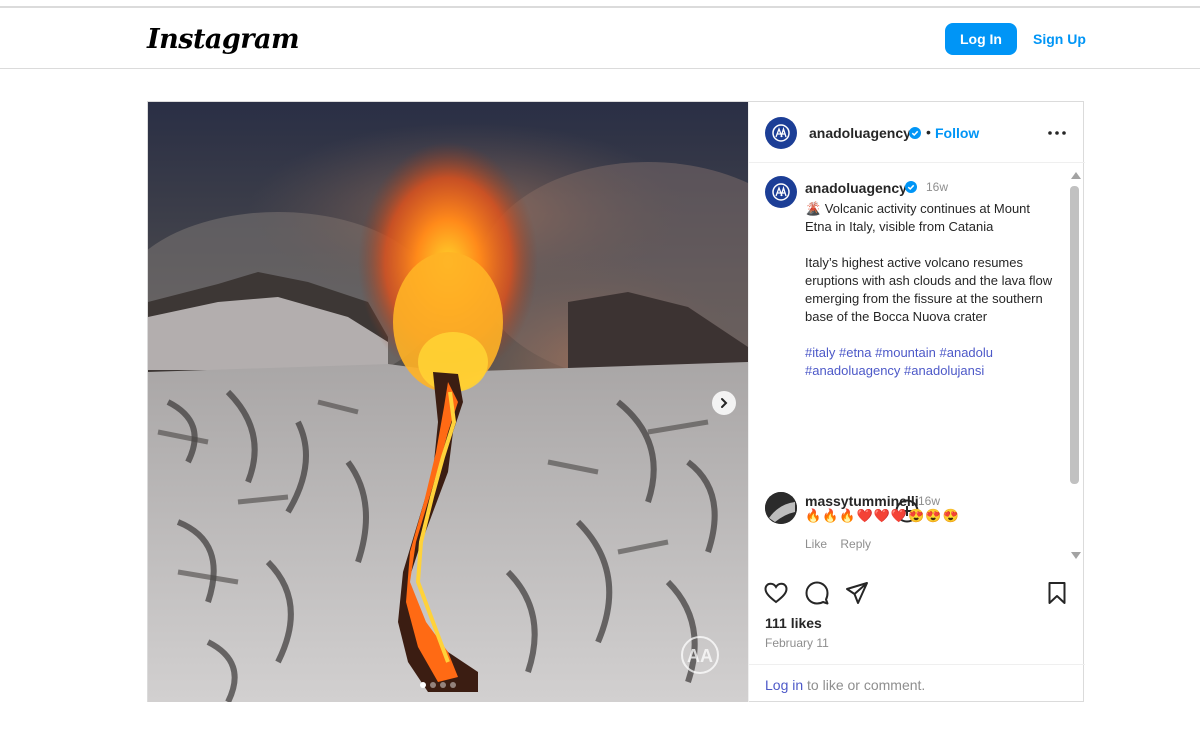 This screenshot has height=743, width=1200. What do you see at coordinates (855, 352) in the screenshot?
I see `hashtag-link: #etna` at bounding box center [855, 352].